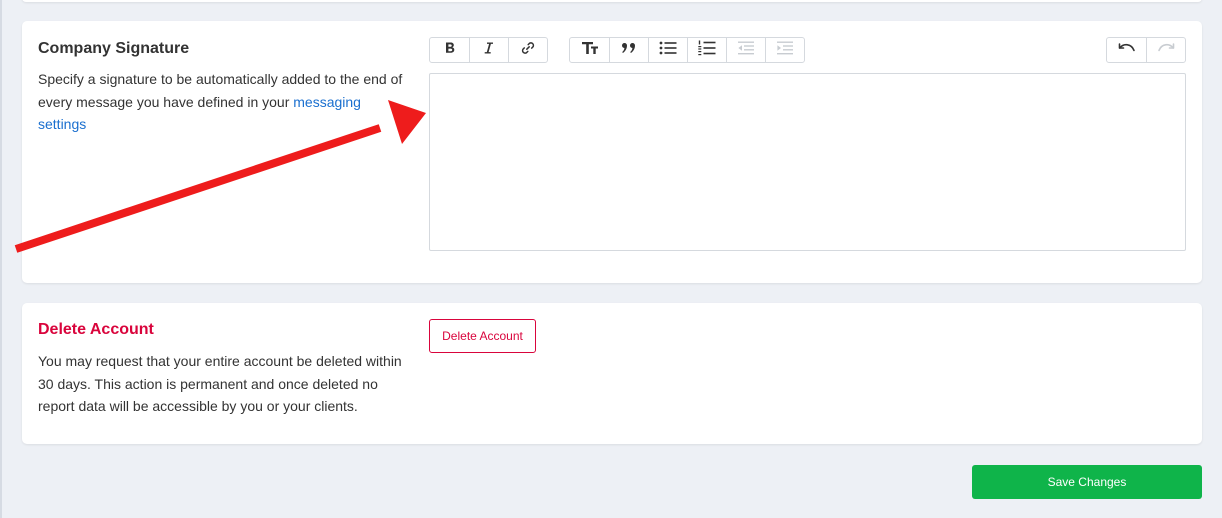 The width and height of the screenshot is (1222, 518). I want to click on undo-button, so click(1126, 50).